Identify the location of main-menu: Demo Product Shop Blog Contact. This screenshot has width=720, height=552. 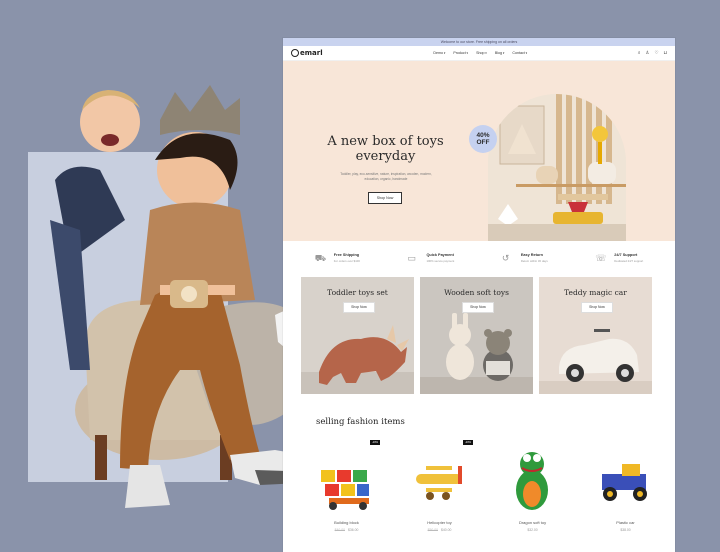
(480, 53).